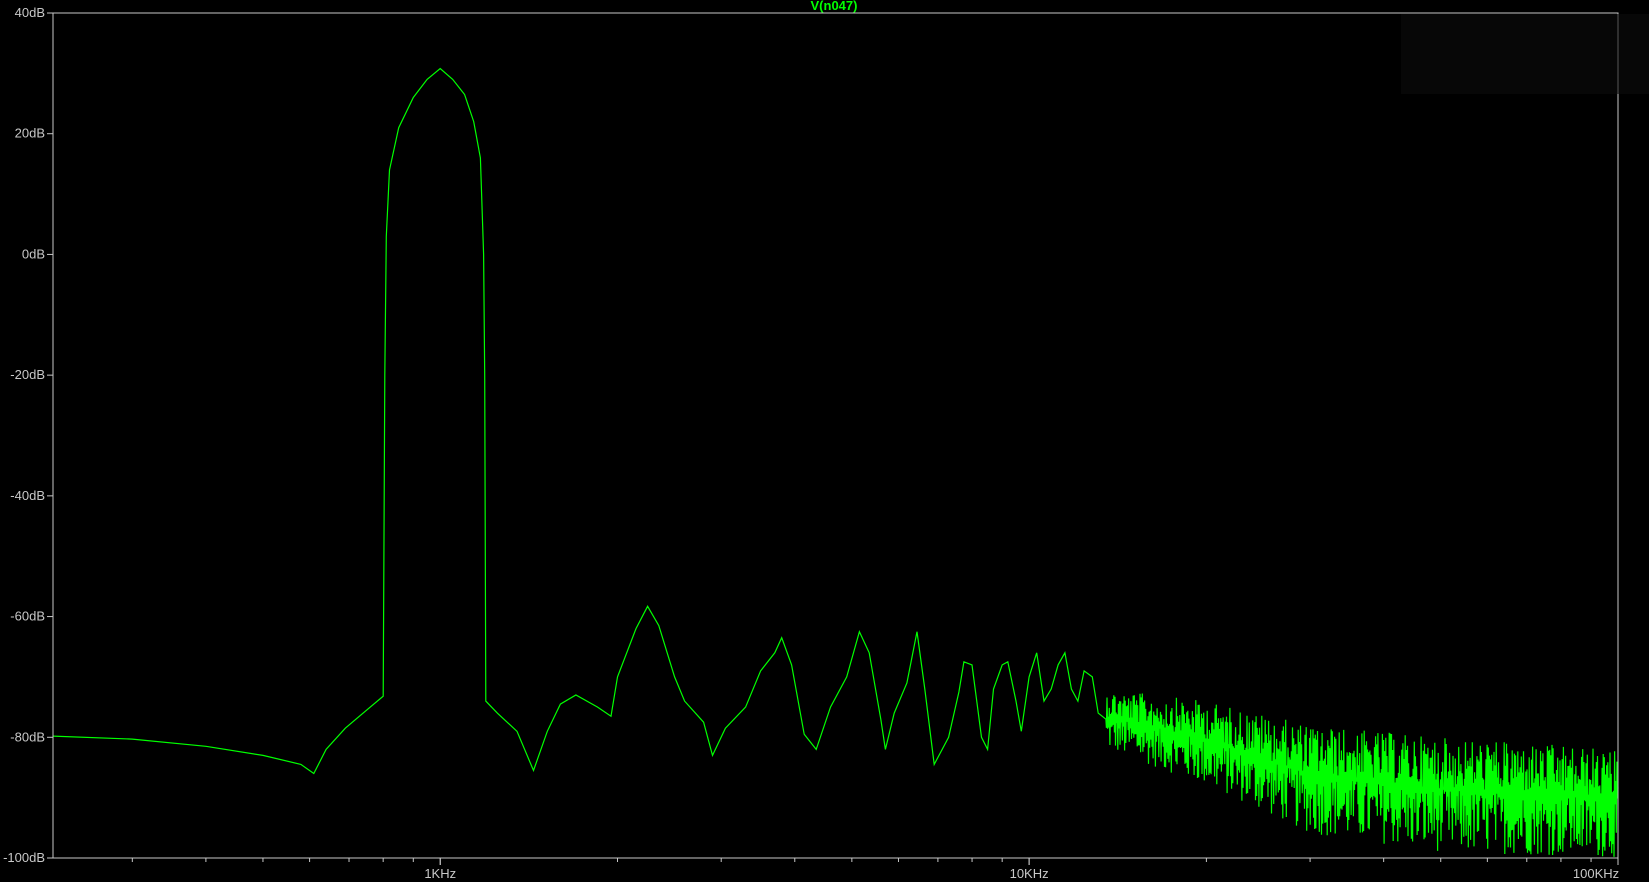 The height and width of the screenshot is (882, 1649). Describe the element at coordinates (27, 736) in the screenshot. I see `y-tick-label: -80dB` at that location.